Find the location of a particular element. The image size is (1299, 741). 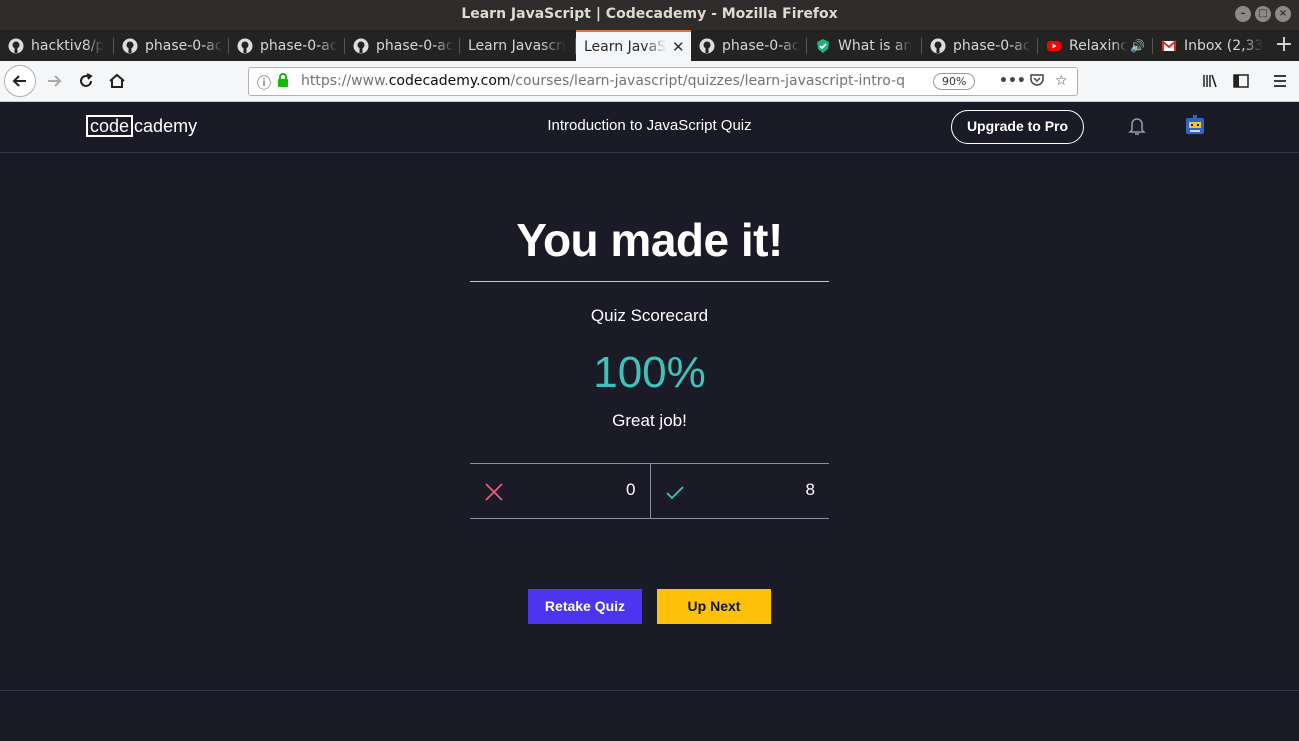

divider is located at coordinates (649, 281).